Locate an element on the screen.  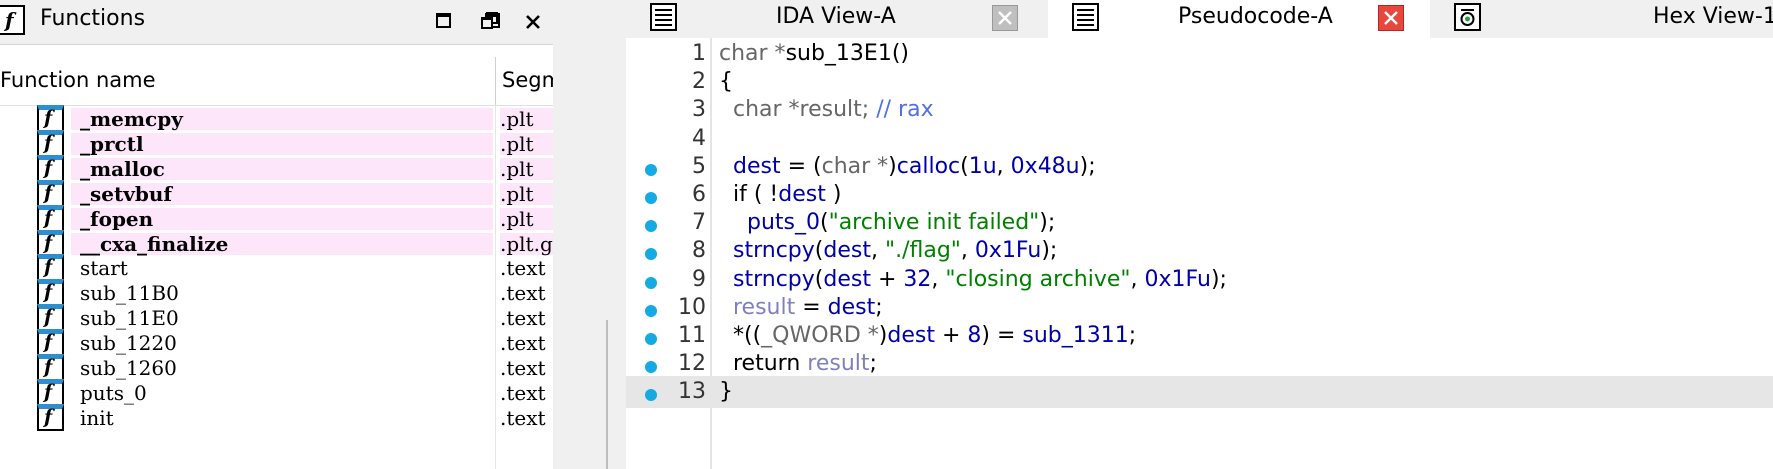
line-number: 5 is located at coordinates (699, 166).